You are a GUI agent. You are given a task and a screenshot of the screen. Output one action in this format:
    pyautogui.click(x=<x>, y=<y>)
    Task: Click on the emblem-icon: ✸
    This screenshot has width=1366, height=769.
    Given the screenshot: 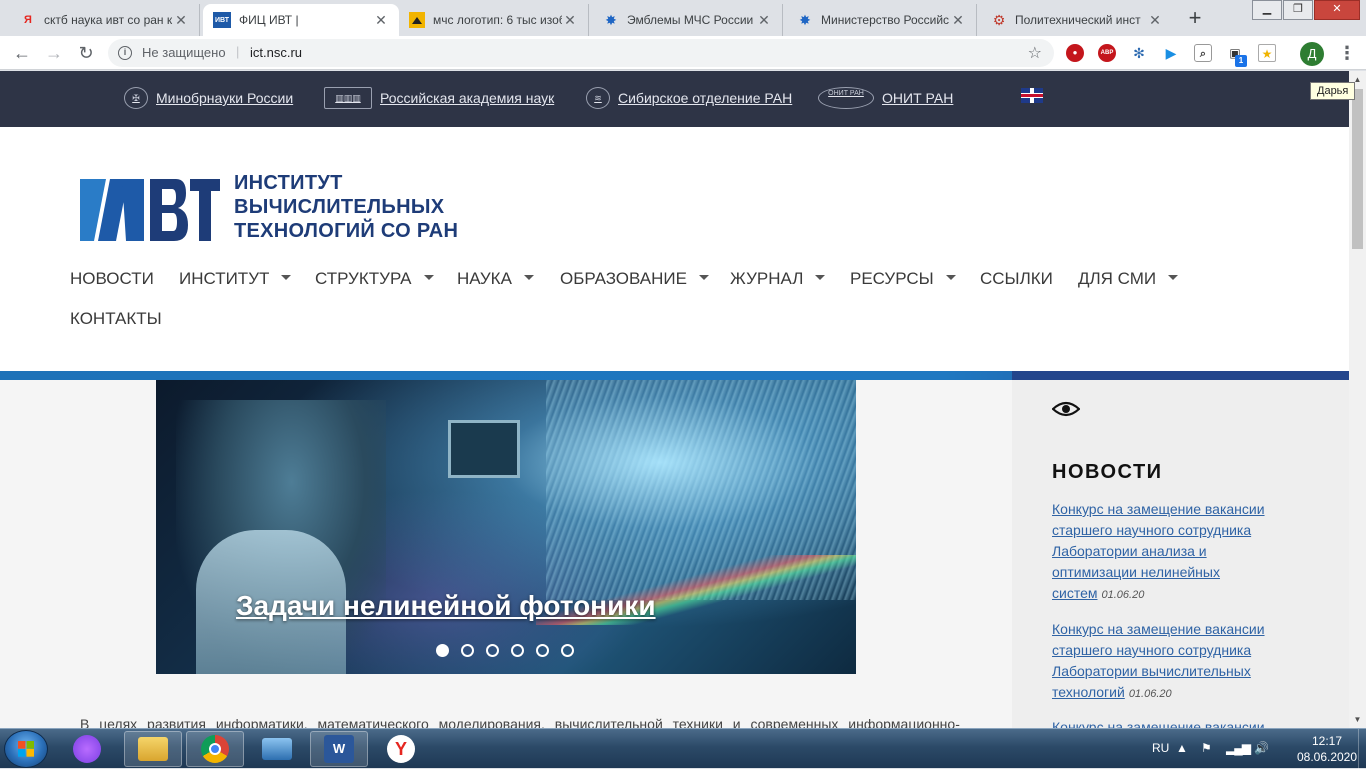 What is the action you would take?
    pyautogui.click(x=805, y=19)
    